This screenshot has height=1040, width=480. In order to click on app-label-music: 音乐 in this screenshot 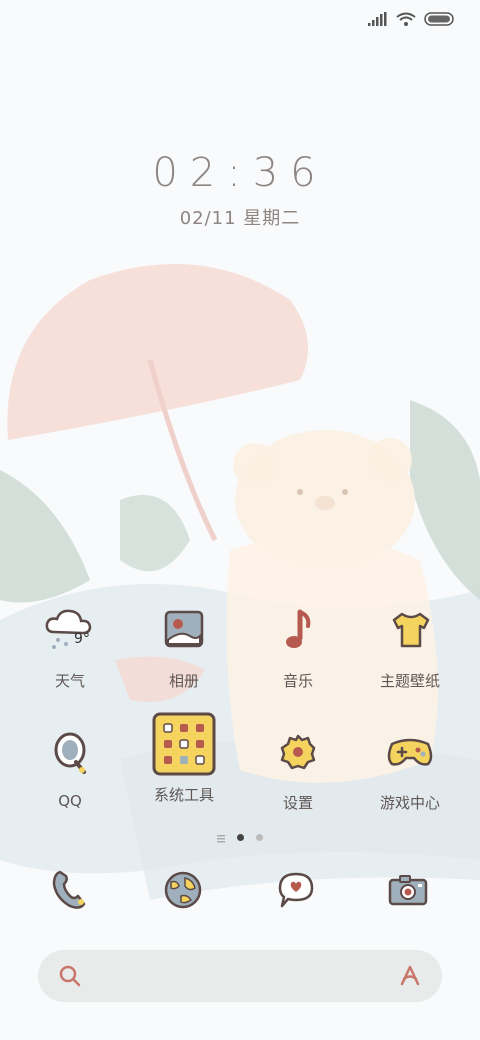, I will do `click(297, 681)`.